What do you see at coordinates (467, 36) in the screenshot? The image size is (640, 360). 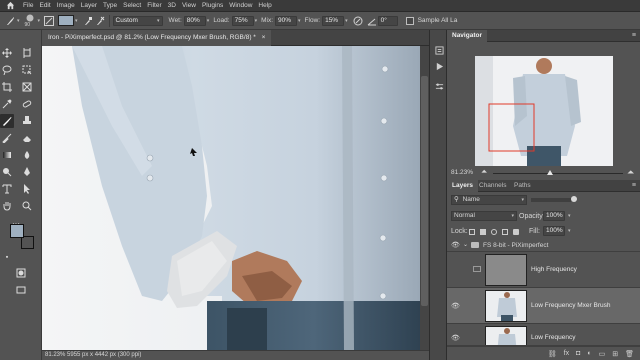 I see `tab-navigator: Navigator` at bounding box center [467, 36].